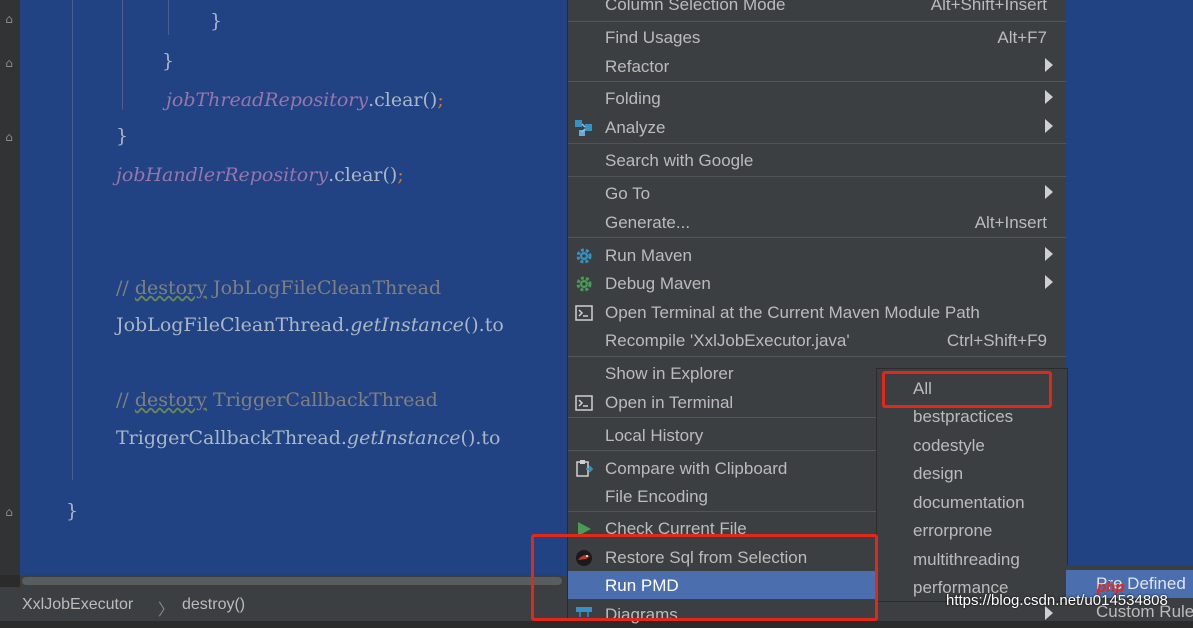  Describe the element at coordinates (1022, 37) in the screenshot. I see `menu-item-shortcut: Alt+F7` at that location.